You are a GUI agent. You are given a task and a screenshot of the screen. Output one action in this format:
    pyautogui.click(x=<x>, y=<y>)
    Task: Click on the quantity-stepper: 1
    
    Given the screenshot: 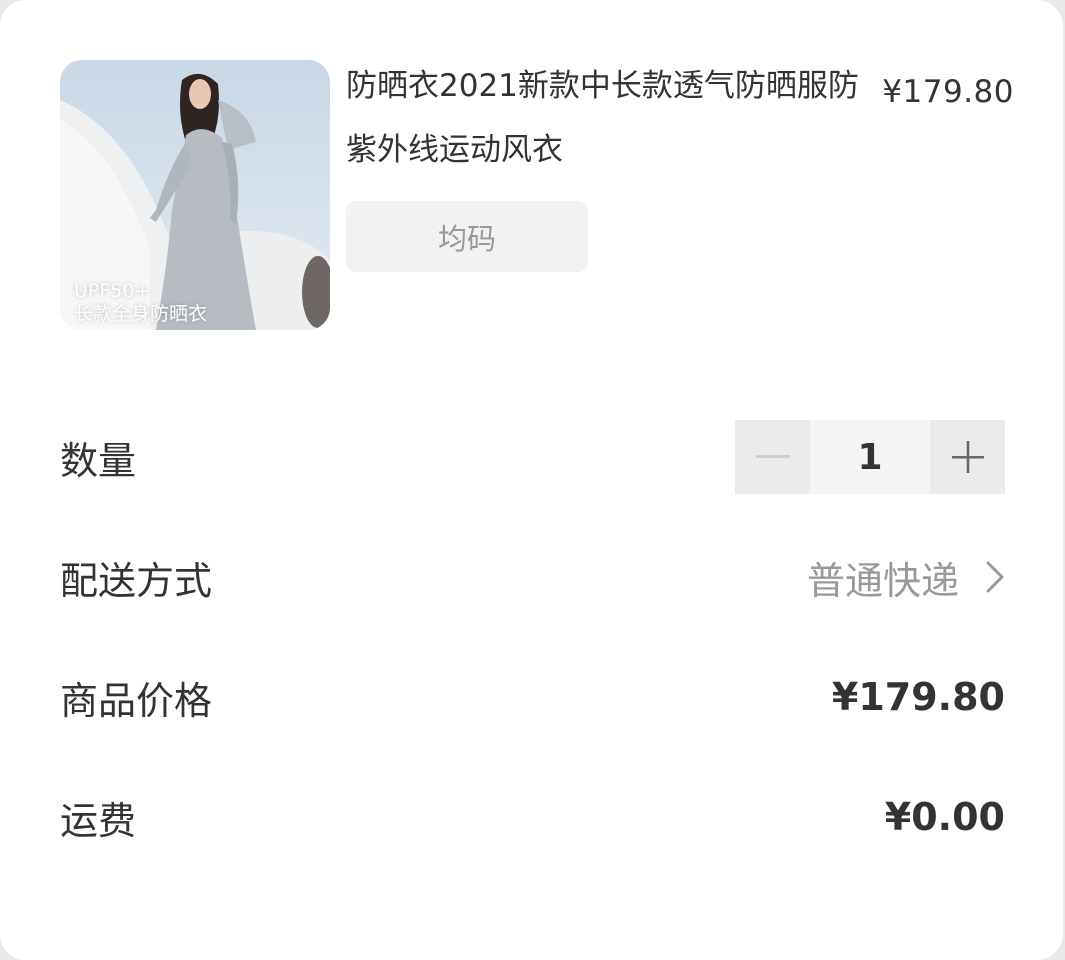 What is the action you would take?
    pyautogui.click(x=870, y=457)
    